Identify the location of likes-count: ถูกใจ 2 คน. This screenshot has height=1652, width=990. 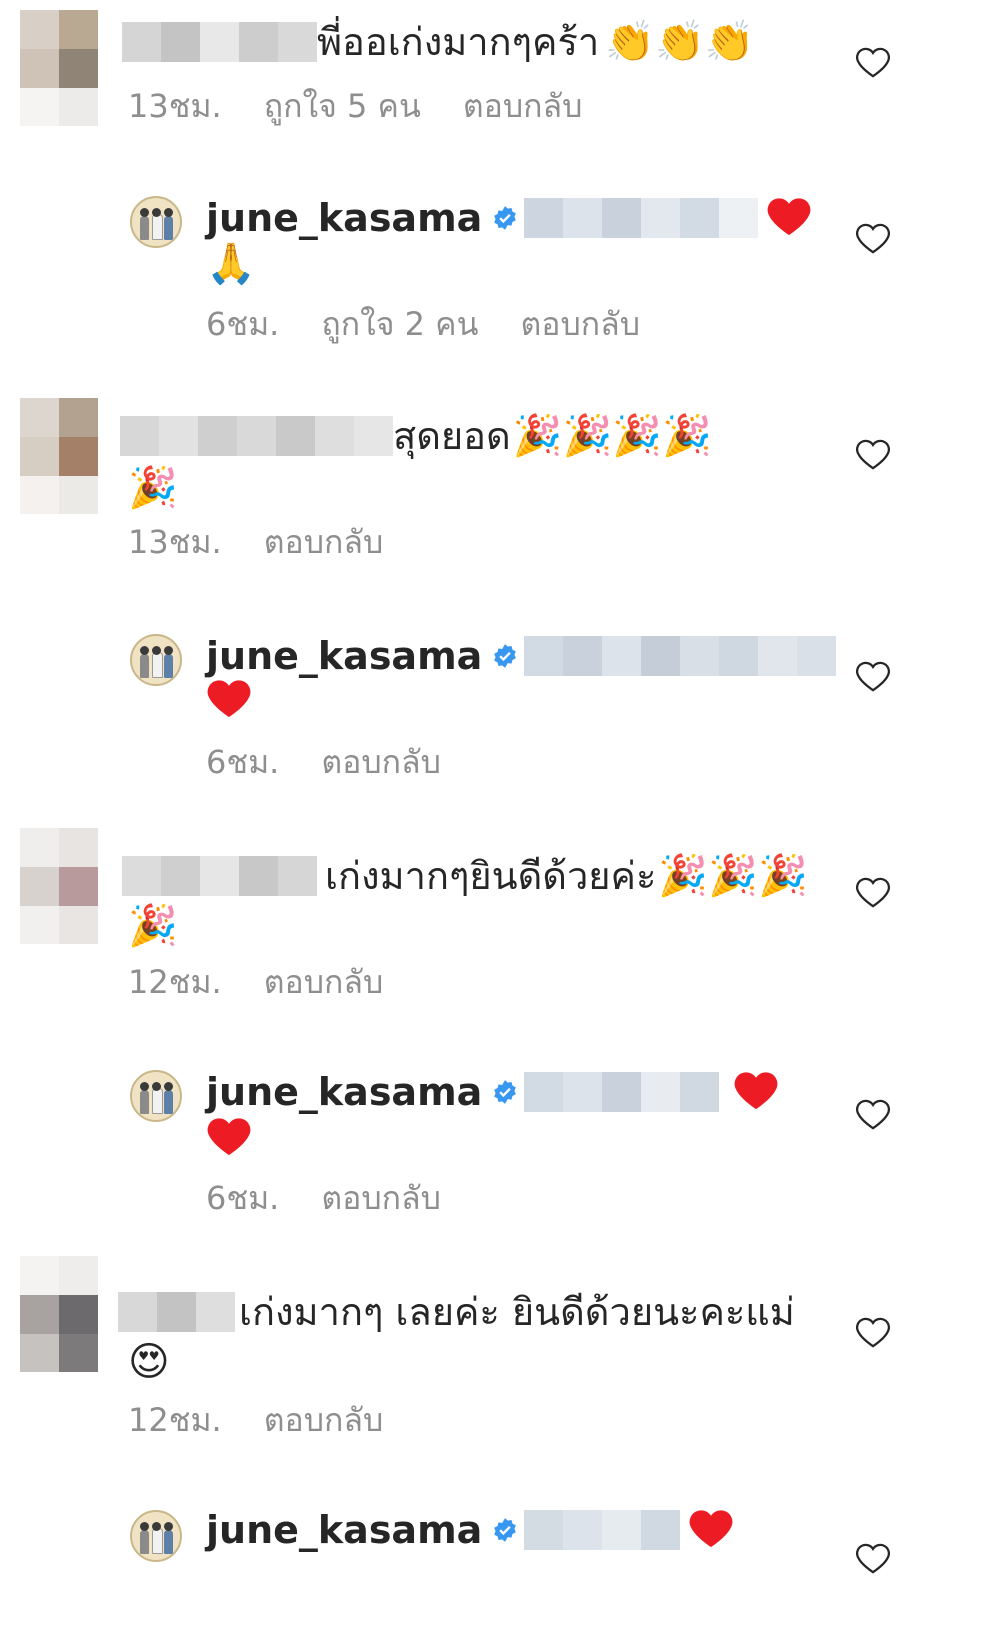
(399, 324).